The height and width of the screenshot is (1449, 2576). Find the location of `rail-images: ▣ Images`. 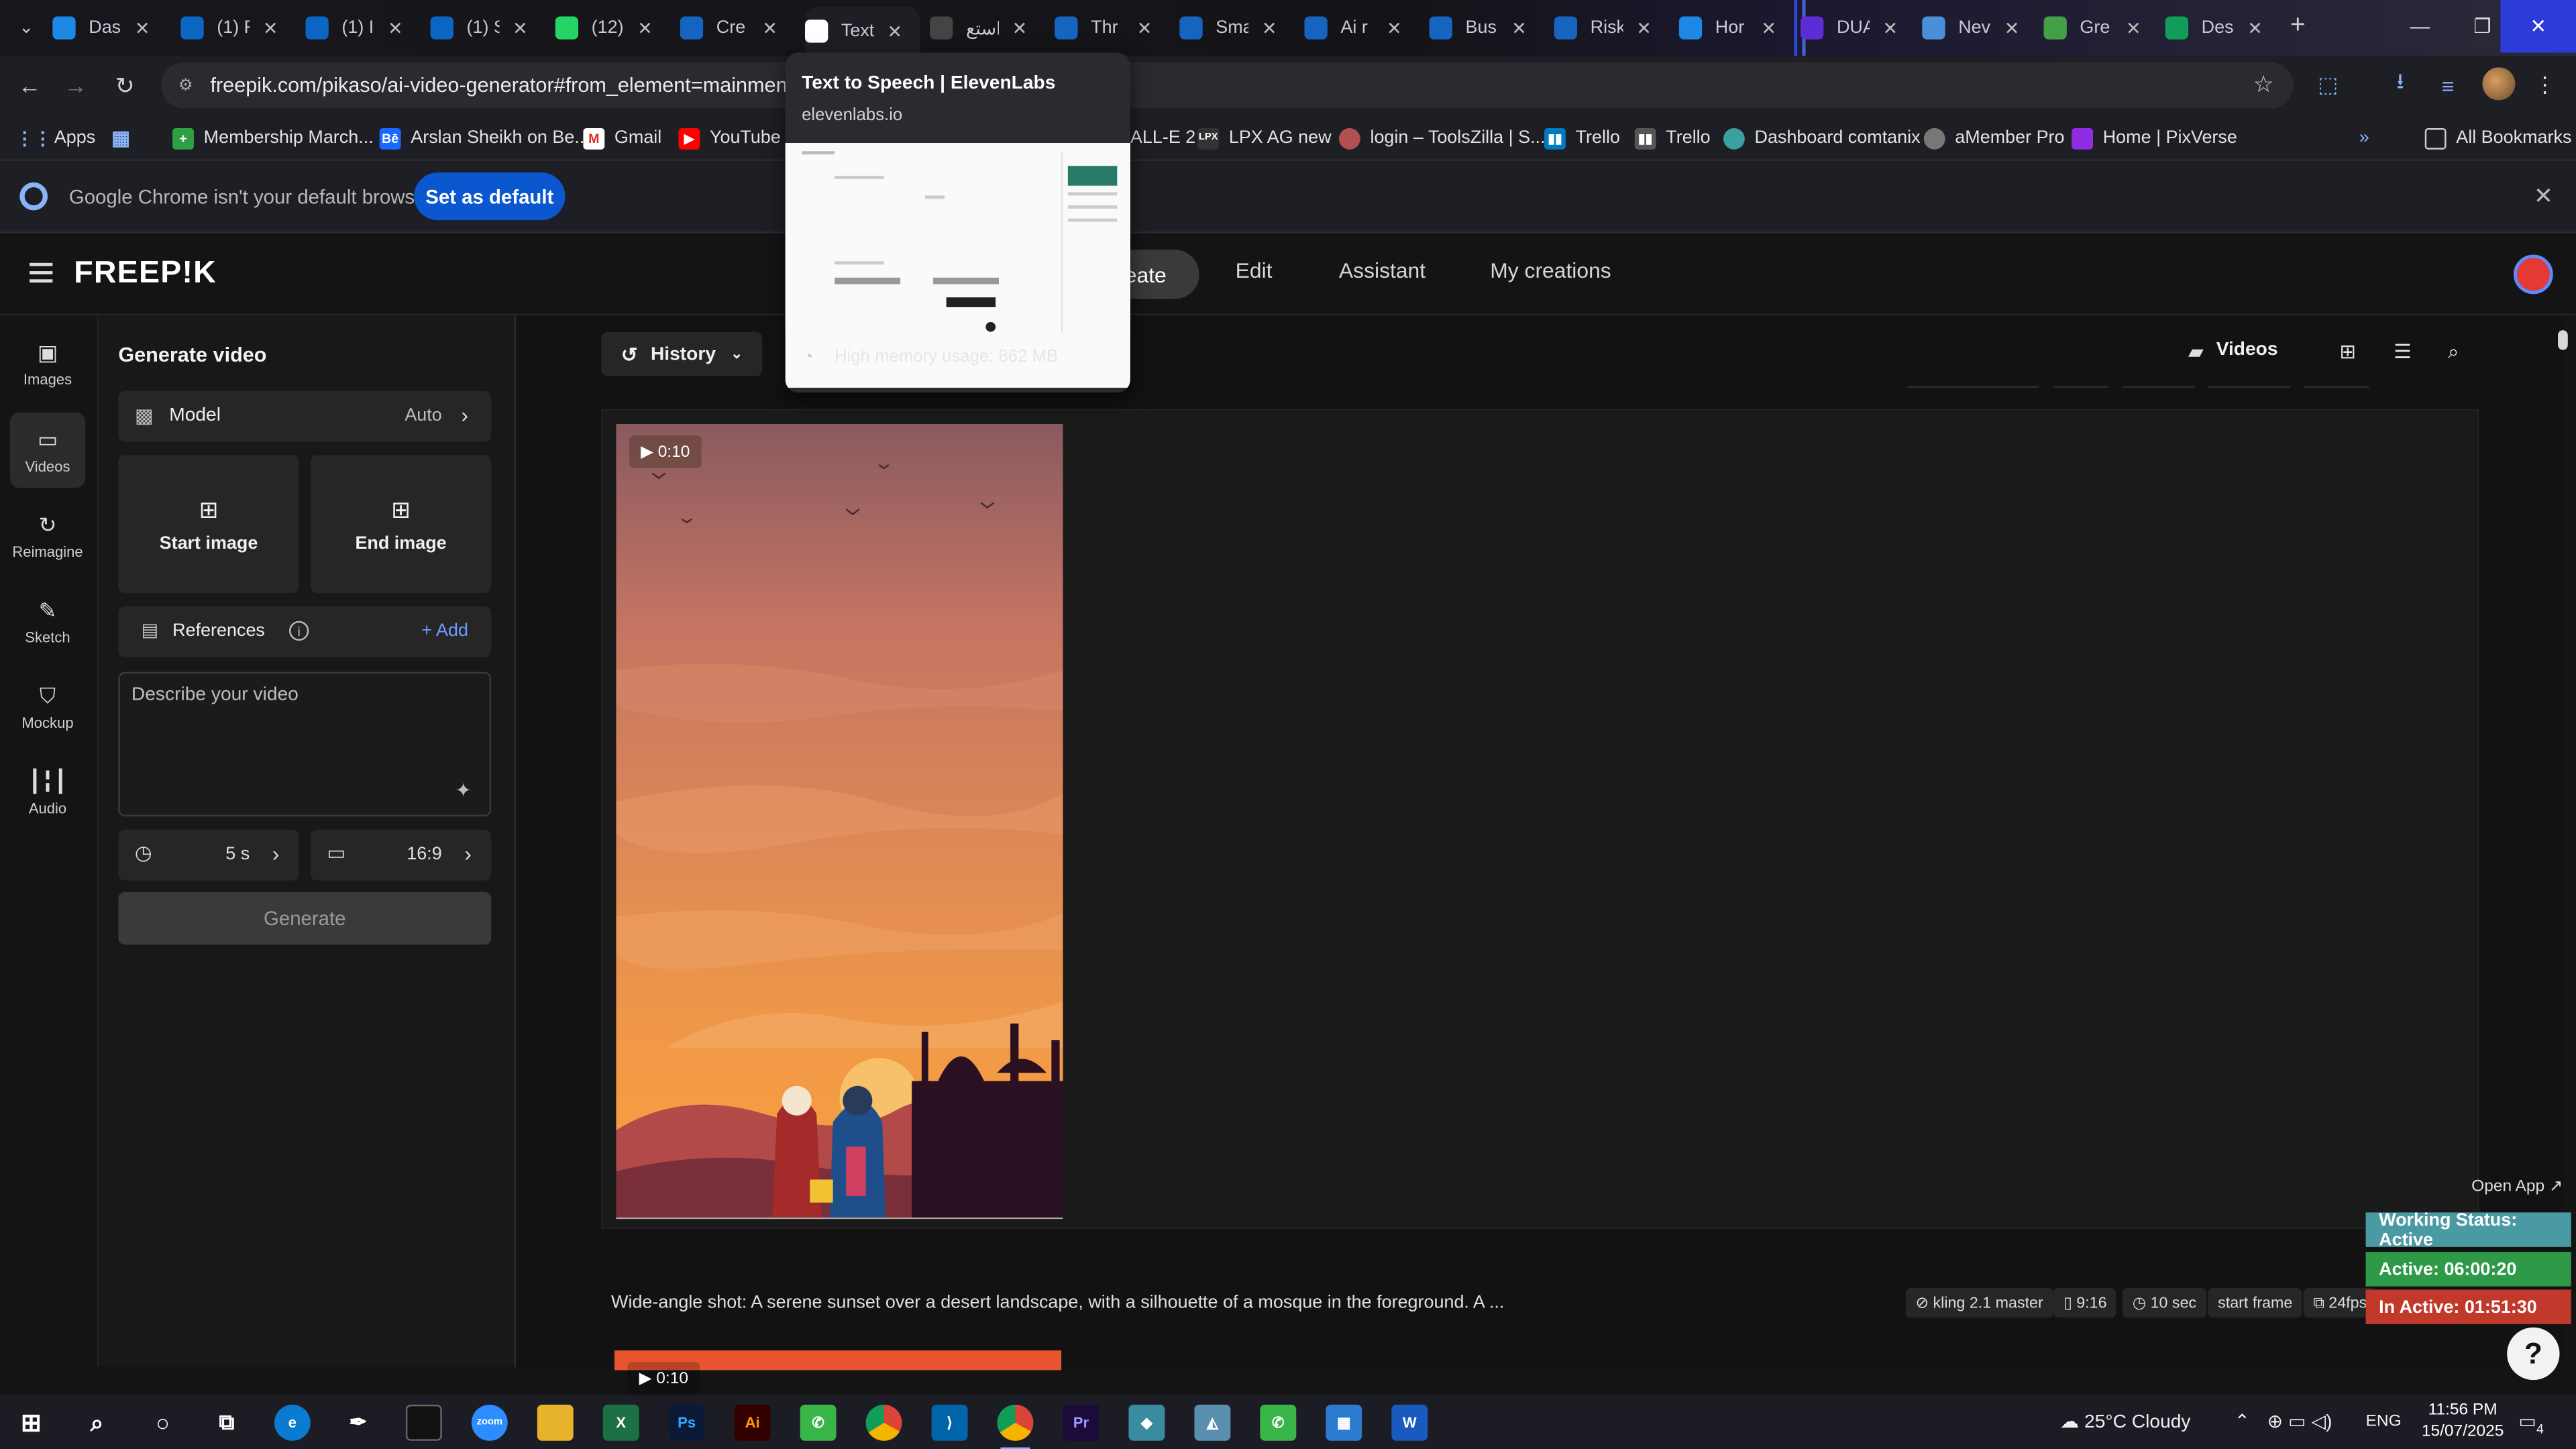

rail-images: ▣ Images is located at coordinates (48, 363).